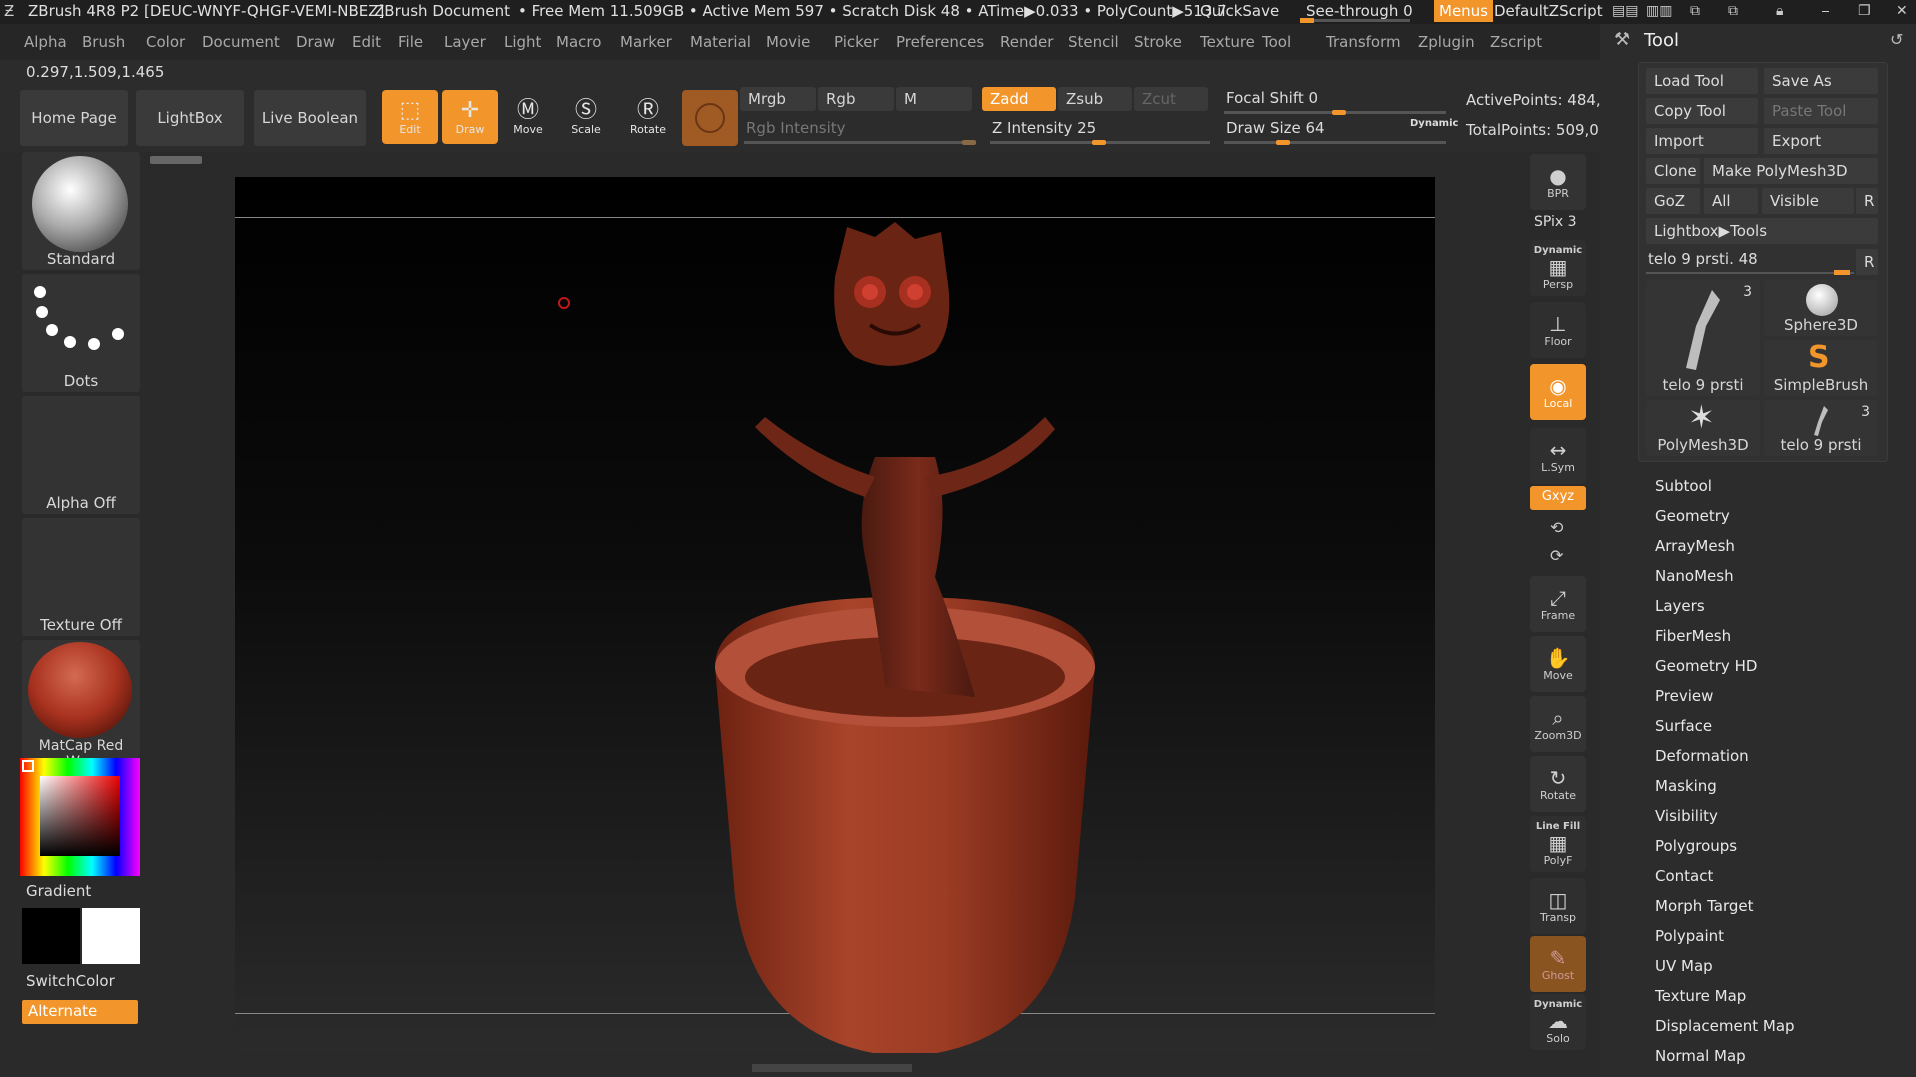 This screenshot has width=1916, height=1077. I want to click on paste-tool-button: Paste Tool, so click(1821, 111).